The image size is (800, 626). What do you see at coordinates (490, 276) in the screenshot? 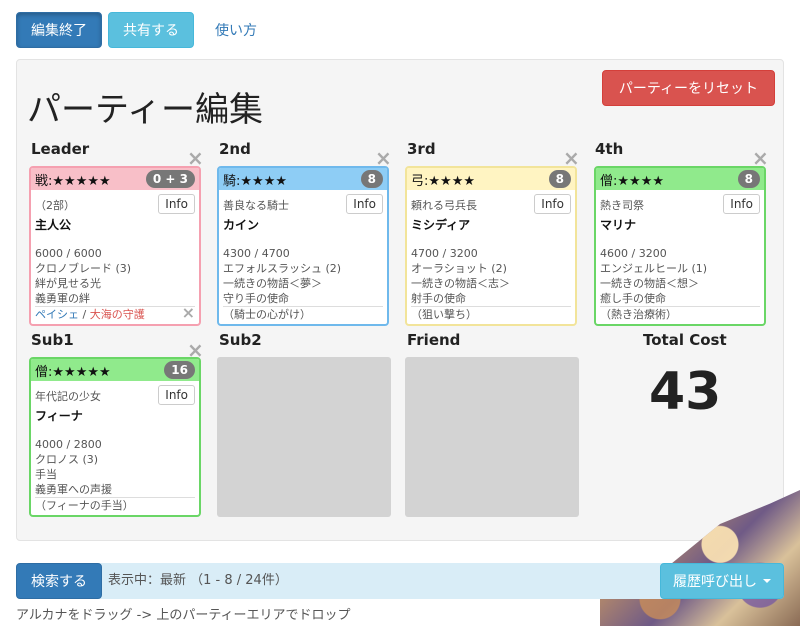
I see `card-stats: 4700 / 3200 オーラショット (2) 一続きの物語＜志＞ 射手の使命` at bounding box center [490, 276].